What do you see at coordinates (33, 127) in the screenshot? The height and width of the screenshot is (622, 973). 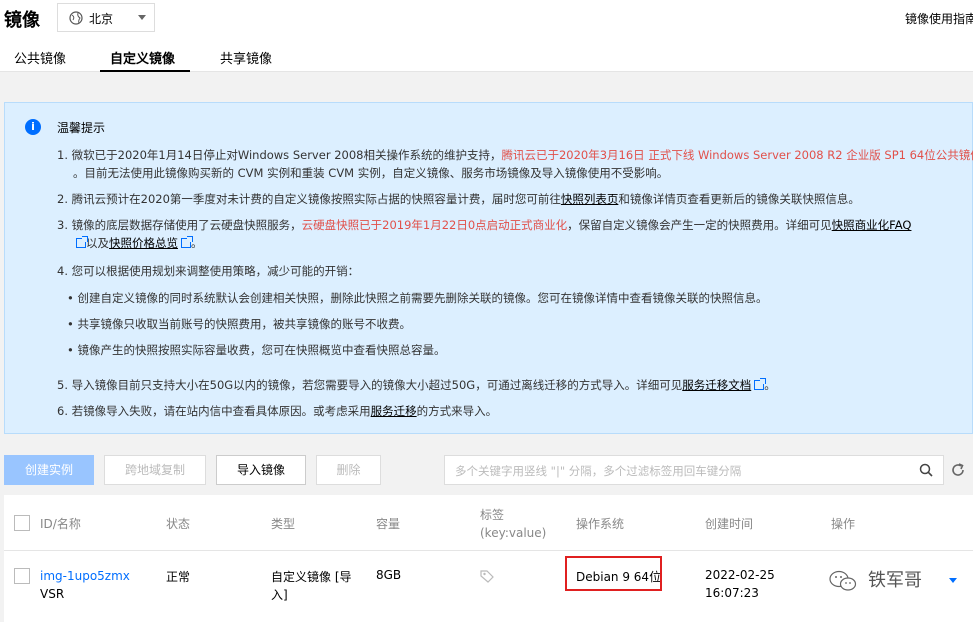 I see `info-icon: i` at bounding box center [33, 127].